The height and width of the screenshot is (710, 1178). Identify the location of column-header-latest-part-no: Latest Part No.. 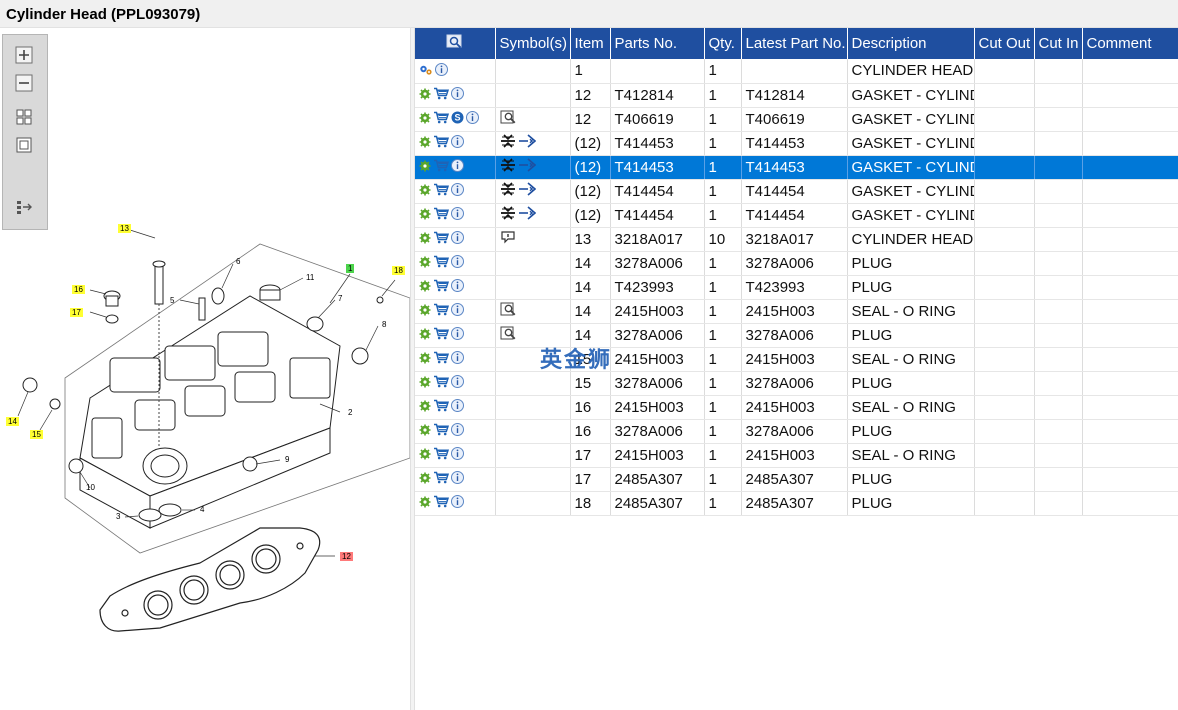
(794, 43).